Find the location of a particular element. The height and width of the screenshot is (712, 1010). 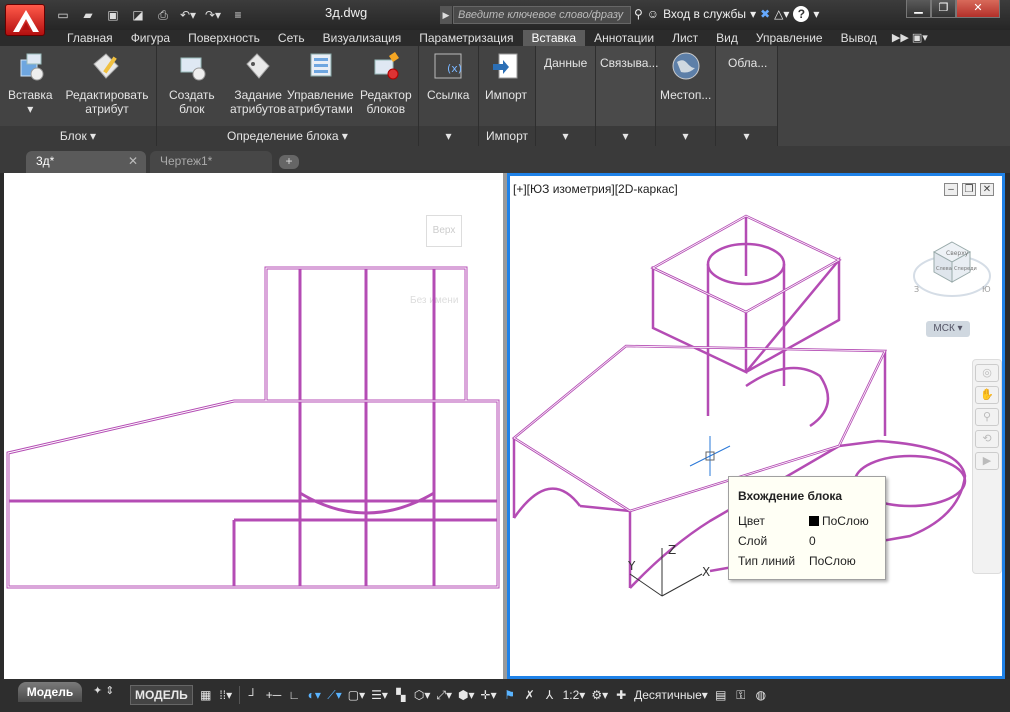

define-attributes-button: Задание атрибутов is located at coordinates (258, 83).